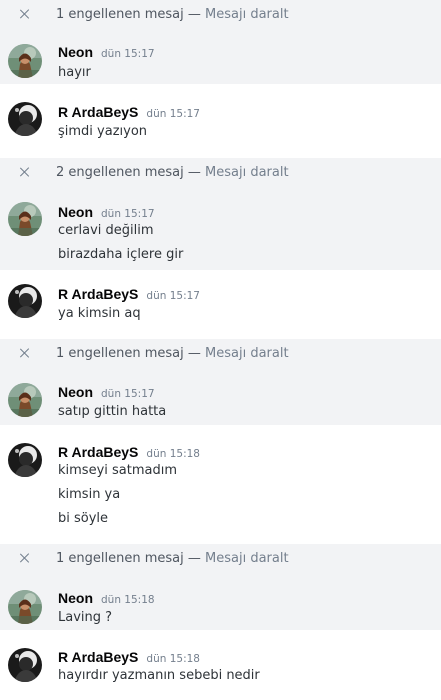 The image size is (441, 700). I want to click on message-text: Laving ?, so click(85, 617).